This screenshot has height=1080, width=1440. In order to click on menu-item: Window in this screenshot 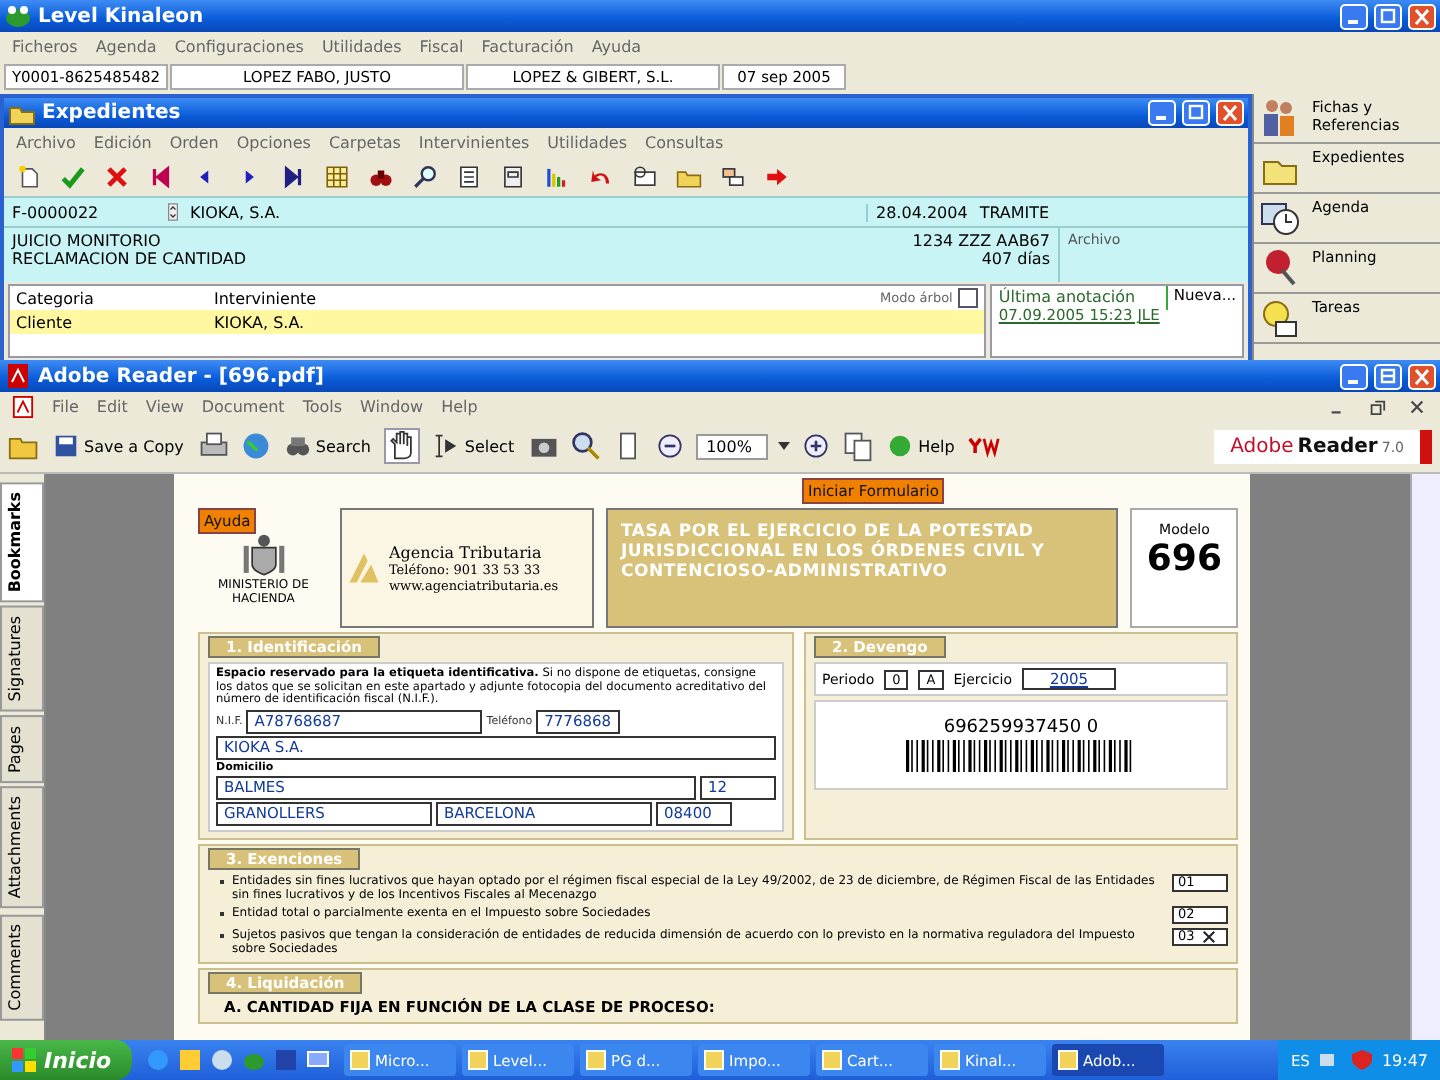, I will do `click(392, 406)`.